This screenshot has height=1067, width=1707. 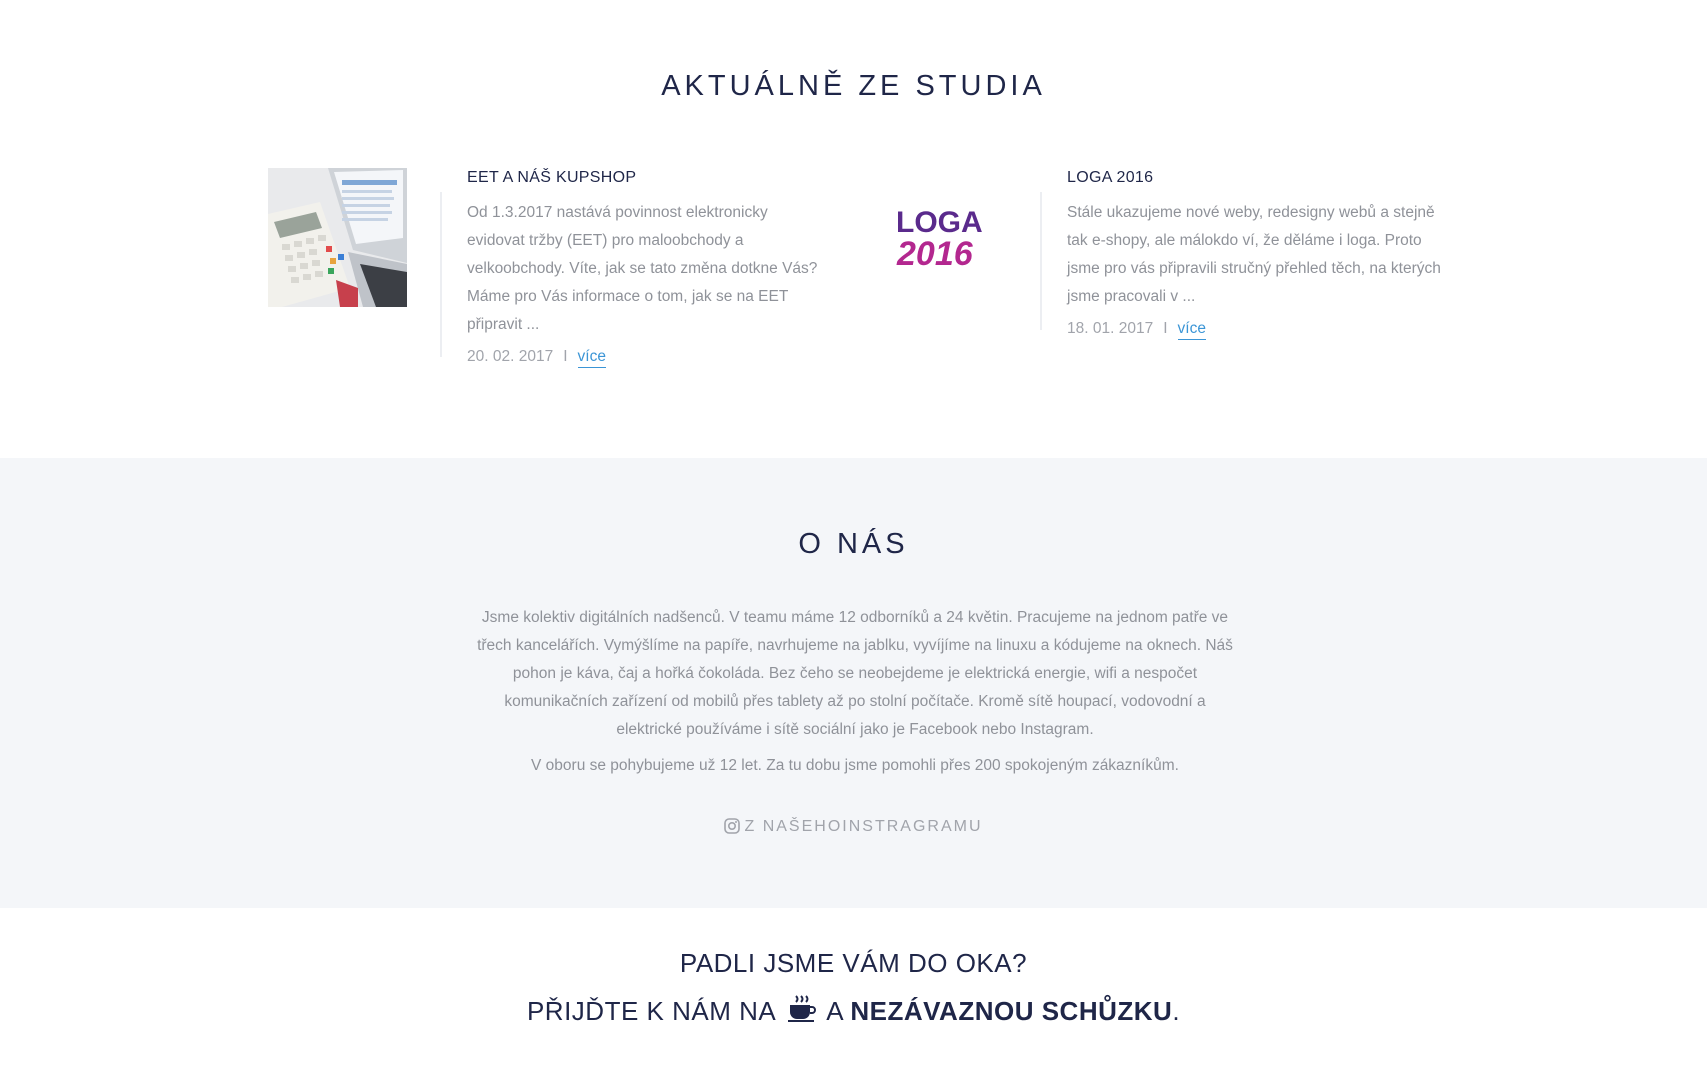 I want to click on article-title: LOGA 2016, so click(x=1257, y=178).